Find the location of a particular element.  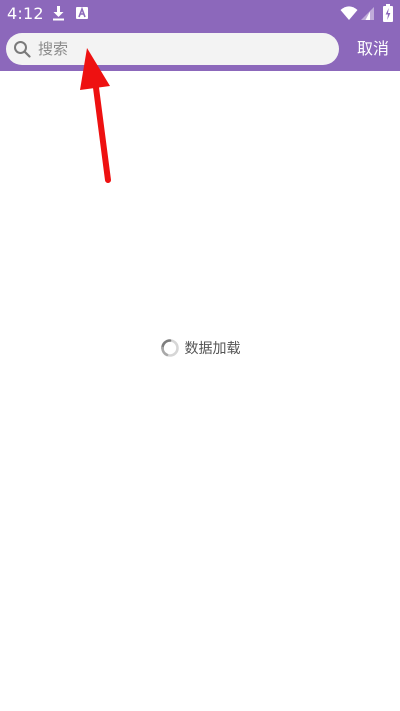

text-a-icon is located at coordinates (82, 13).